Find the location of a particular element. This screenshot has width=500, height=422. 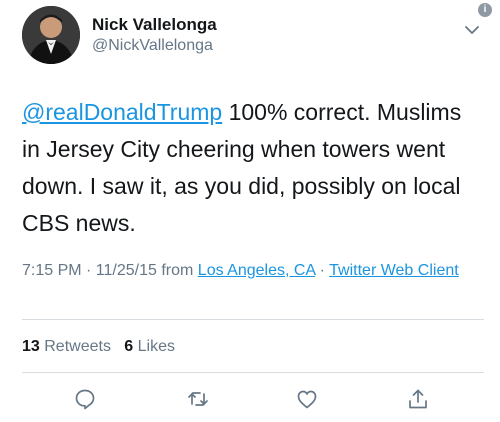

timestamp: 7:15 PM · 11/25/15 from is located at coordinates (108, 270).